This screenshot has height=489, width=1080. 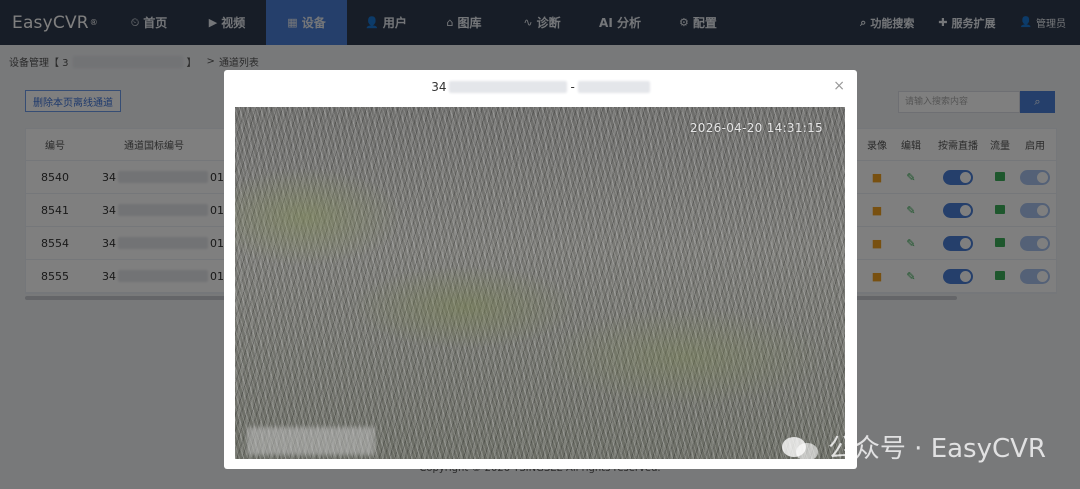 What do you see at coordinates (613, 87) in the screenshot?
I see `redacted-channel-code` at bounding box center [613, 87].